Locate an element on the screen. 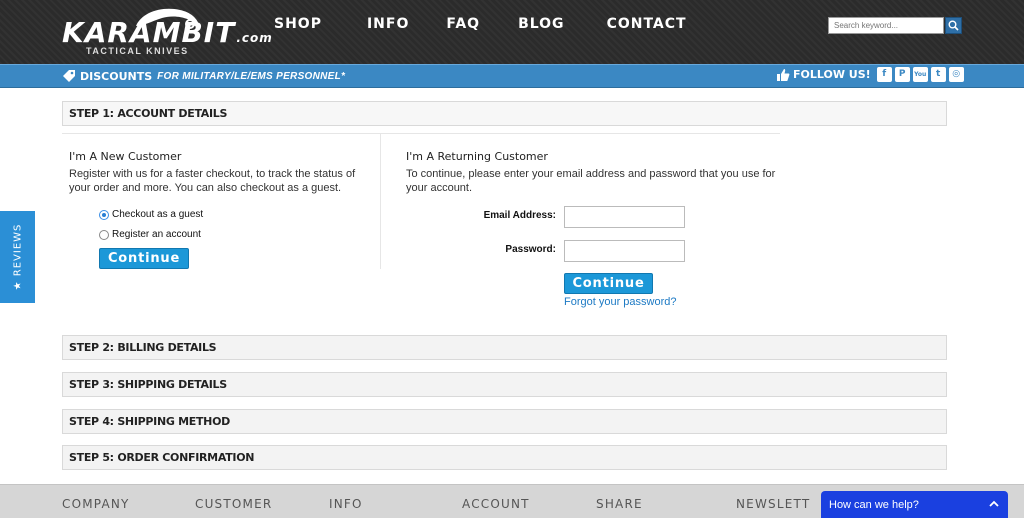 The width and height of the screenshot is (1024, 518). returning-customer-title: I'm A Returning Customer is located at coordinates (477, 156).